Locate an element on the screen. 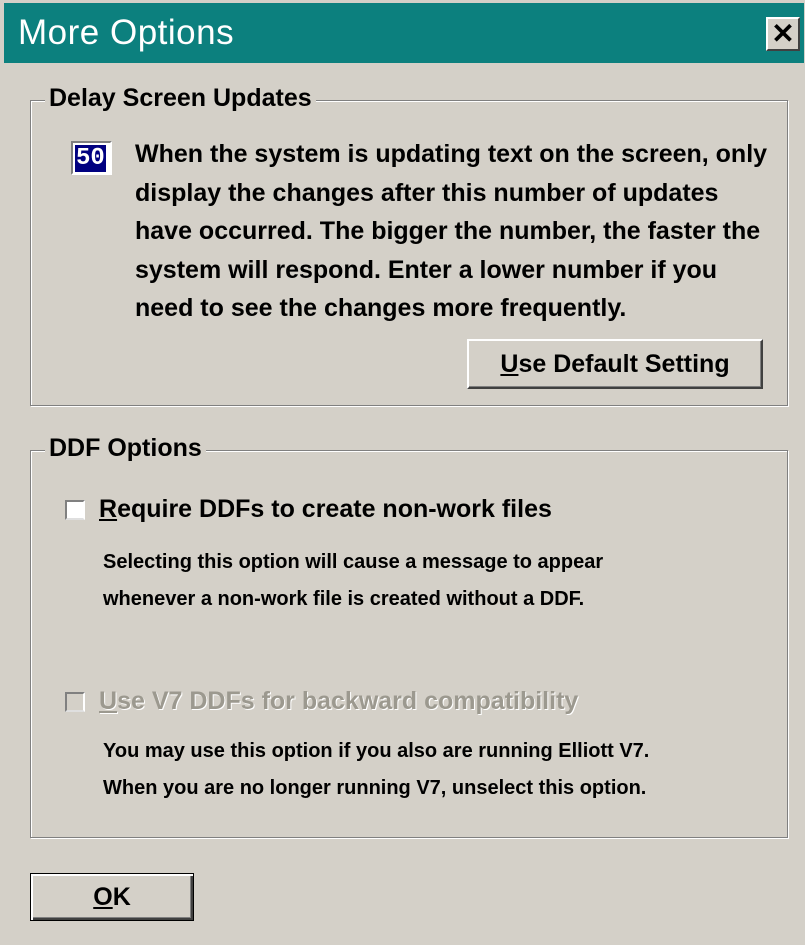 This screenshot has width=805, height=945. use-v7-ddfs-label: Use V7 DDFs for backward compatibility is located at coordinates (338, 701).